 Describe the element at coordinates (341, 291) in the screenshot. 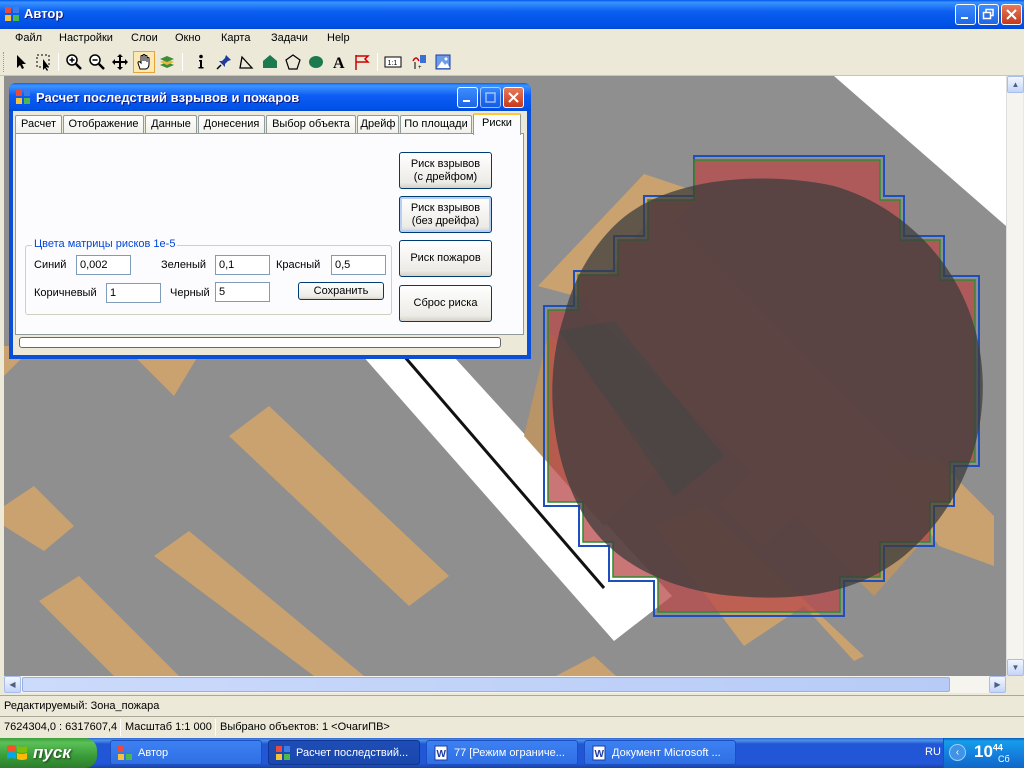

I see `save-button: Сохранить` at that location.